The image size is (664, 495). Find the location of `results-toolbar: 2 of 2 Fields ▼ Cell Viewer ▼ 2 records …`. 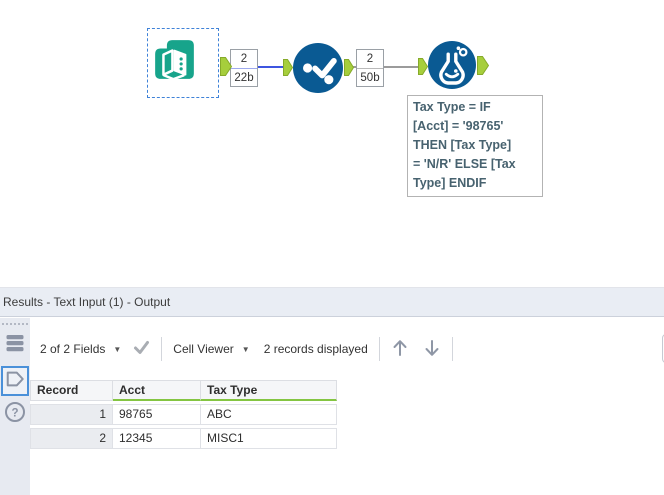

results-toolbar: 2 of 2 Fields ▼ Cell Viewer ▼ 2 records … is located at coordinates (347, 349).